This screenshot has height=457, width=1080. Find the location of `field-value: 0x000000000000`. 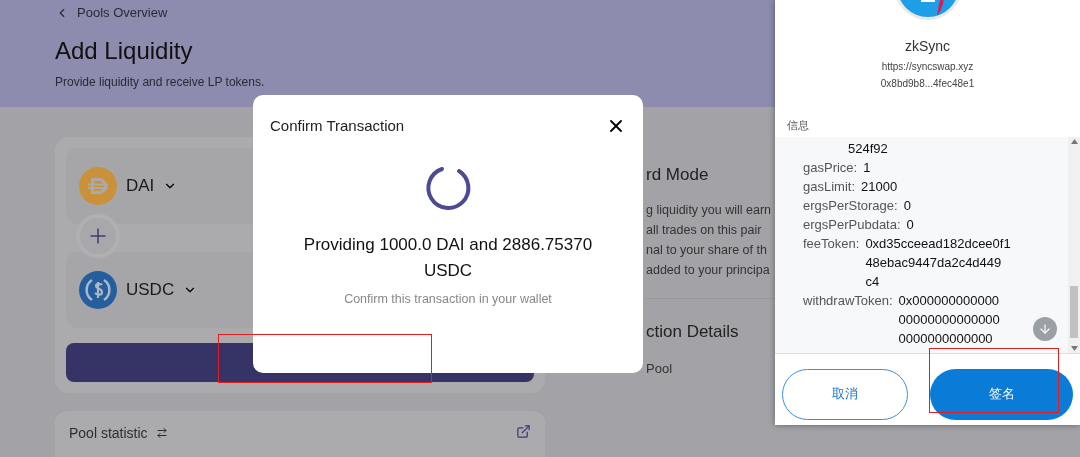

field-value: 0x000000000000 is located at coordinates (949, 300).